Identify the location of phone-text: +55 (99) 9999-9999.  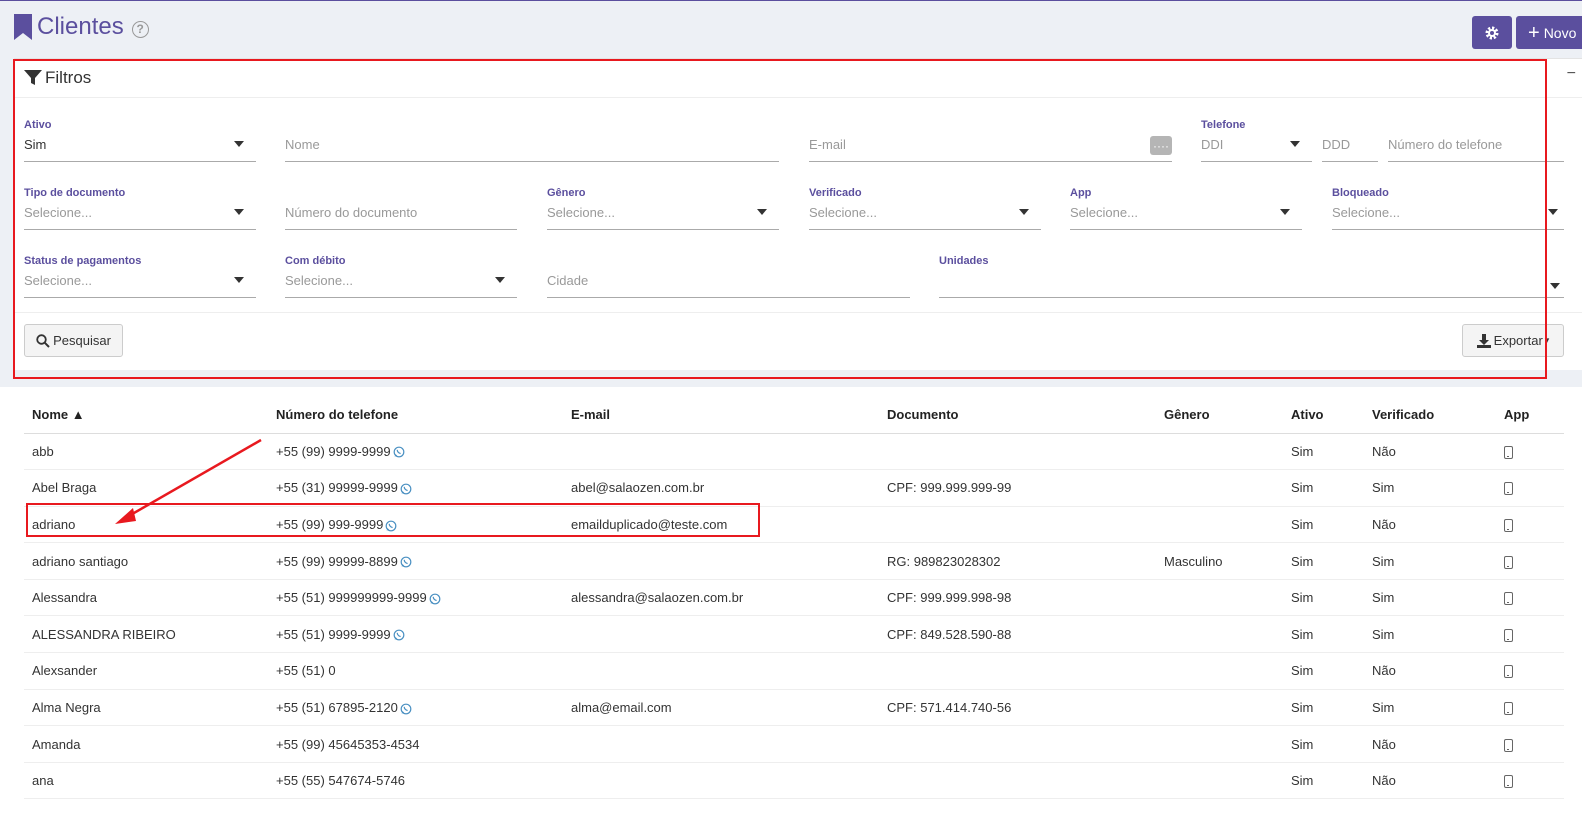
(333, 451).